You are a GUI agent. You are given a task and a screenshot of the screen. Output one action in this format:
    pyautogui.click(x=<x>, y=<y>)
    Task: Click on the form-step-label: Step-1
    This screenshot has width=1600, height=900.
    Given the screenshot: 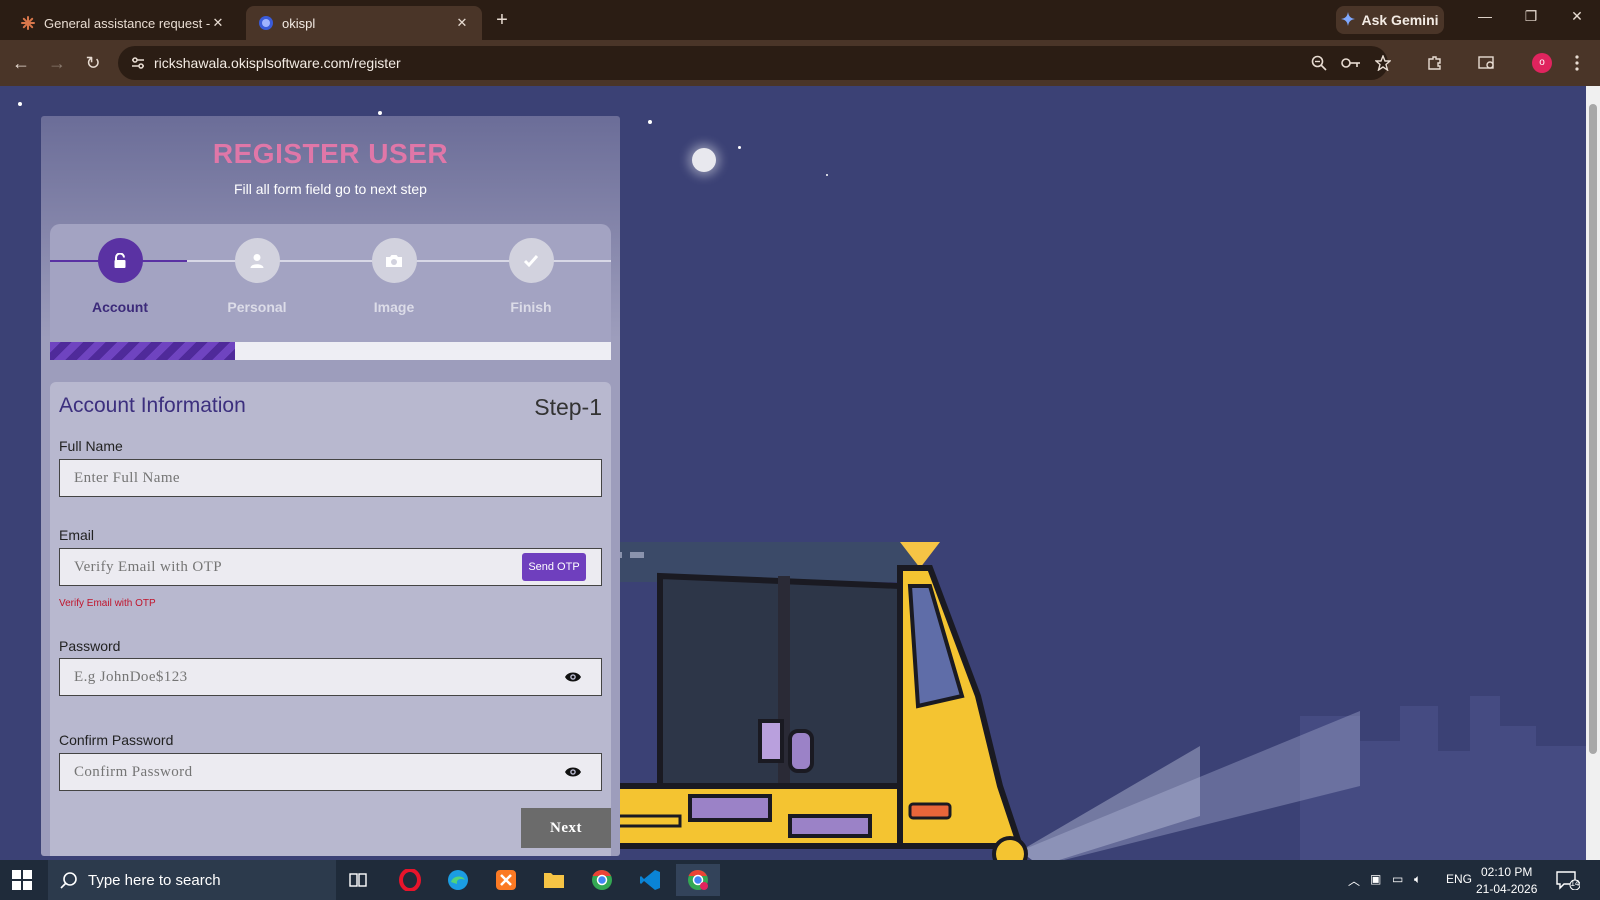 What is the action you would take?
    pyautogui.click(x=568, y=407)
    